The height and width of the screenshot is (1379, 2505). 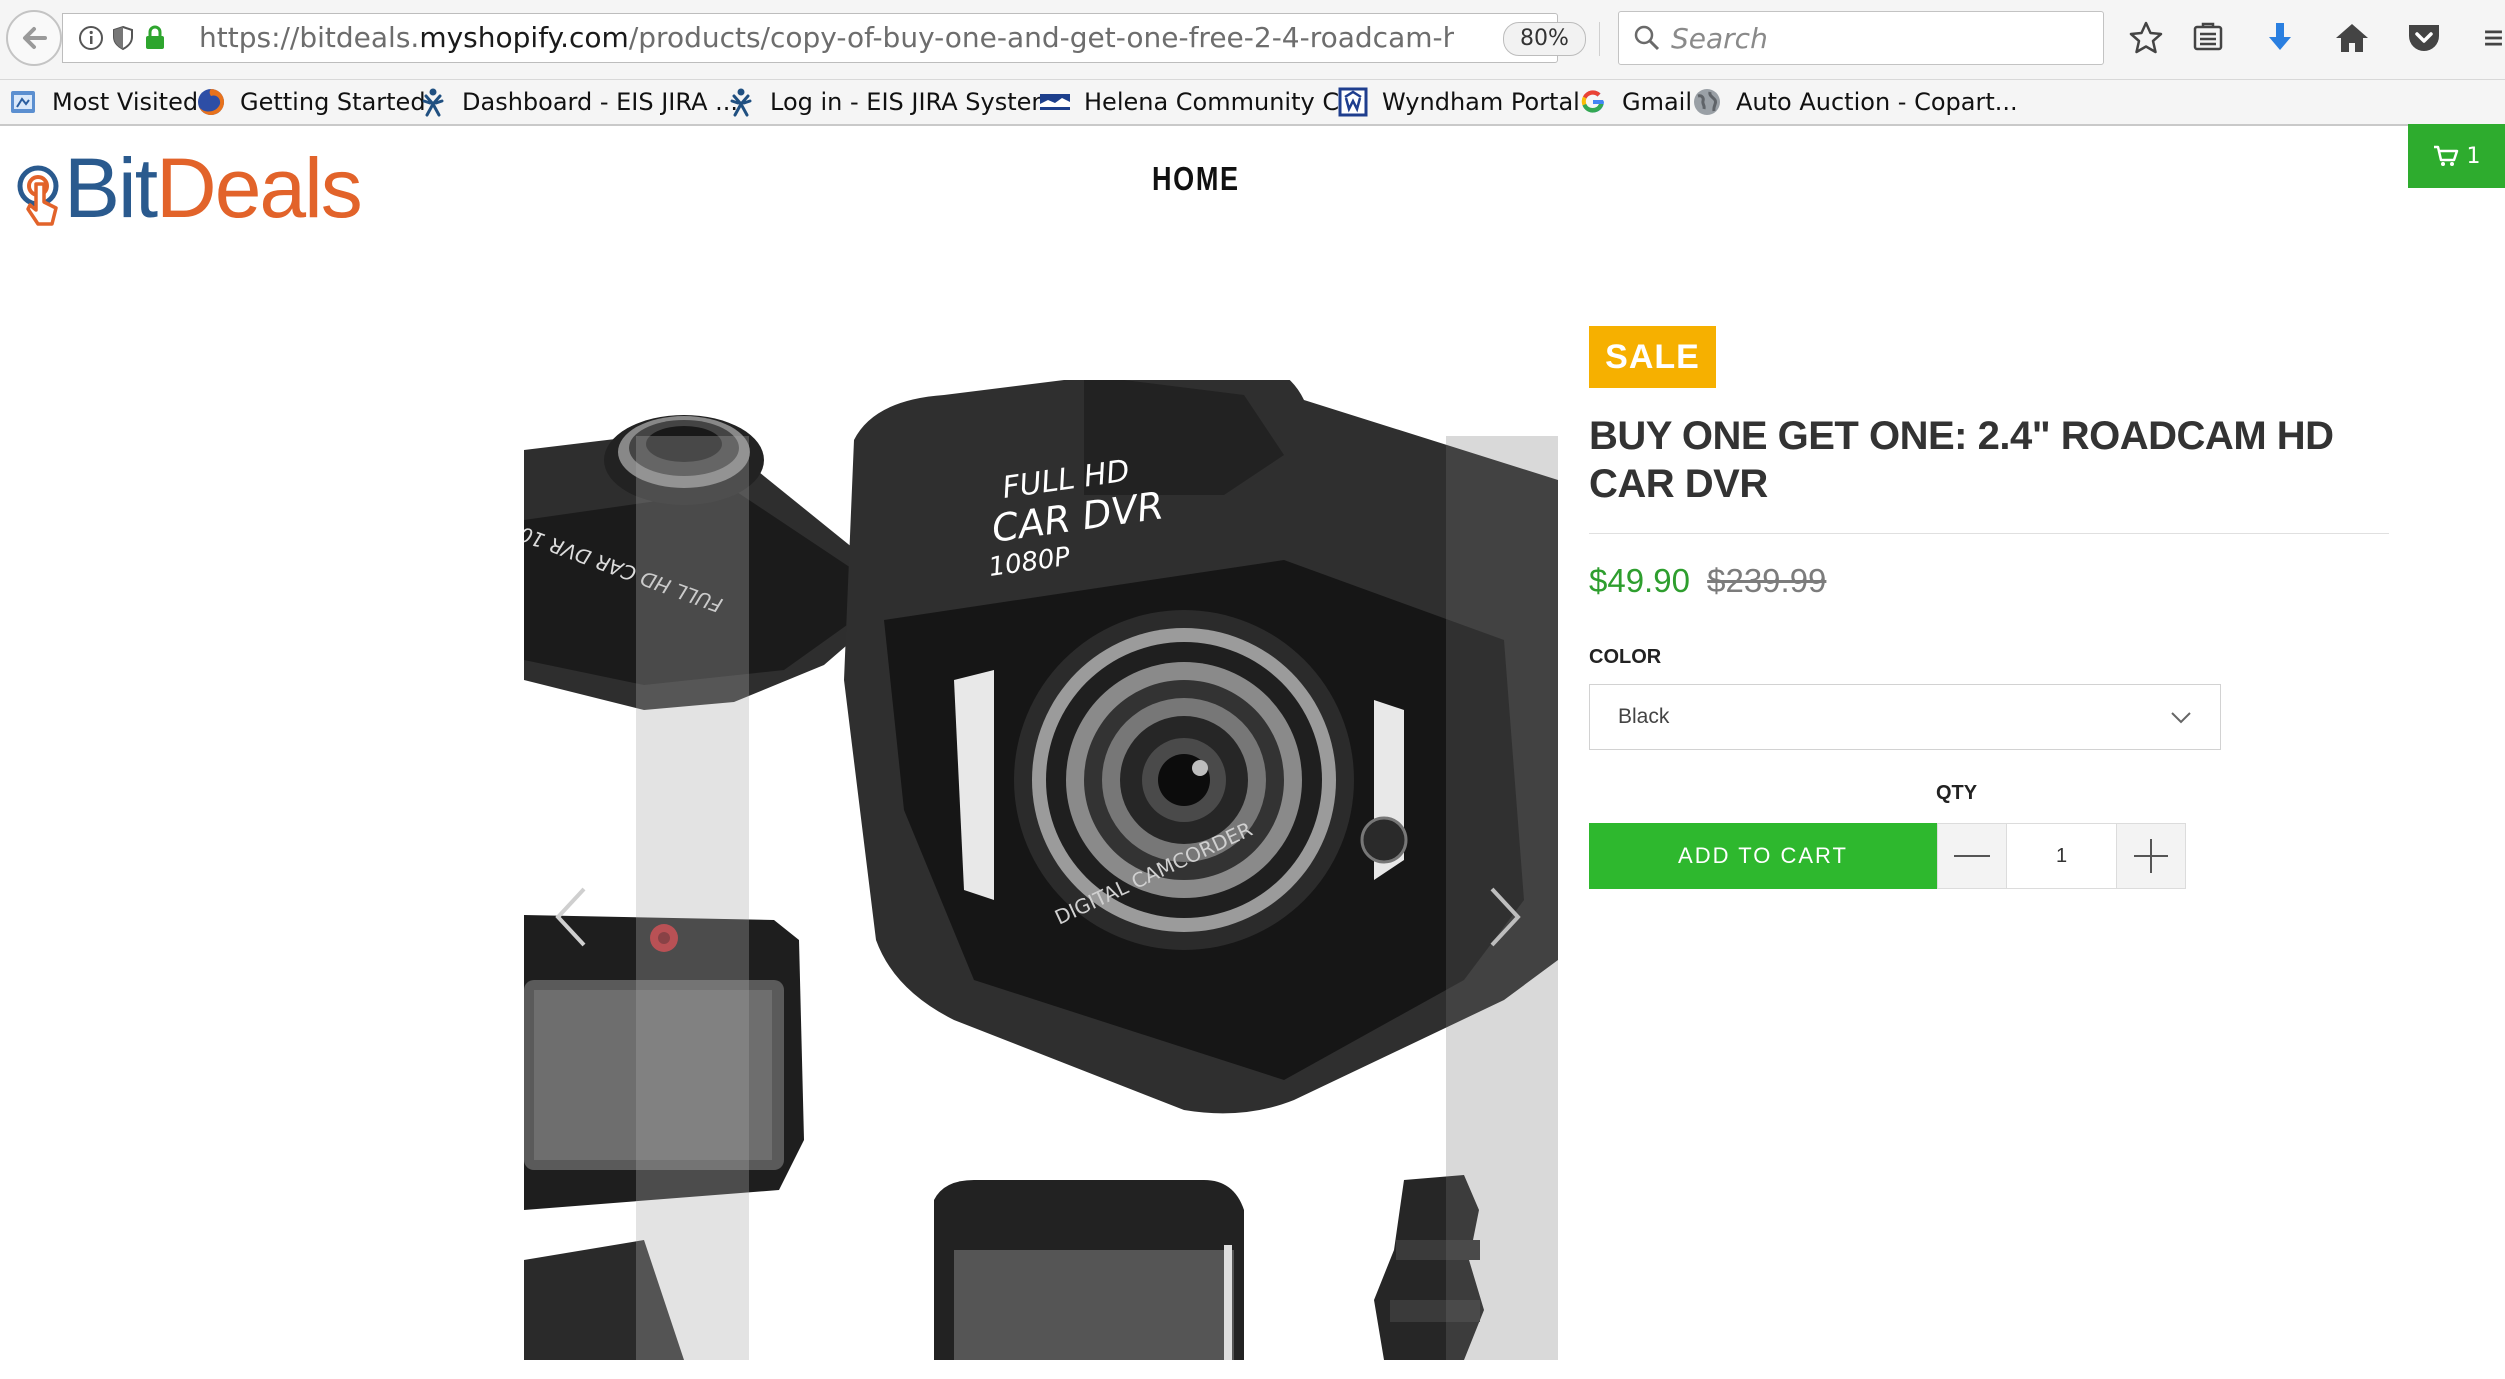 I want to click on wyndham-icon, so click(x=1353, y=102).